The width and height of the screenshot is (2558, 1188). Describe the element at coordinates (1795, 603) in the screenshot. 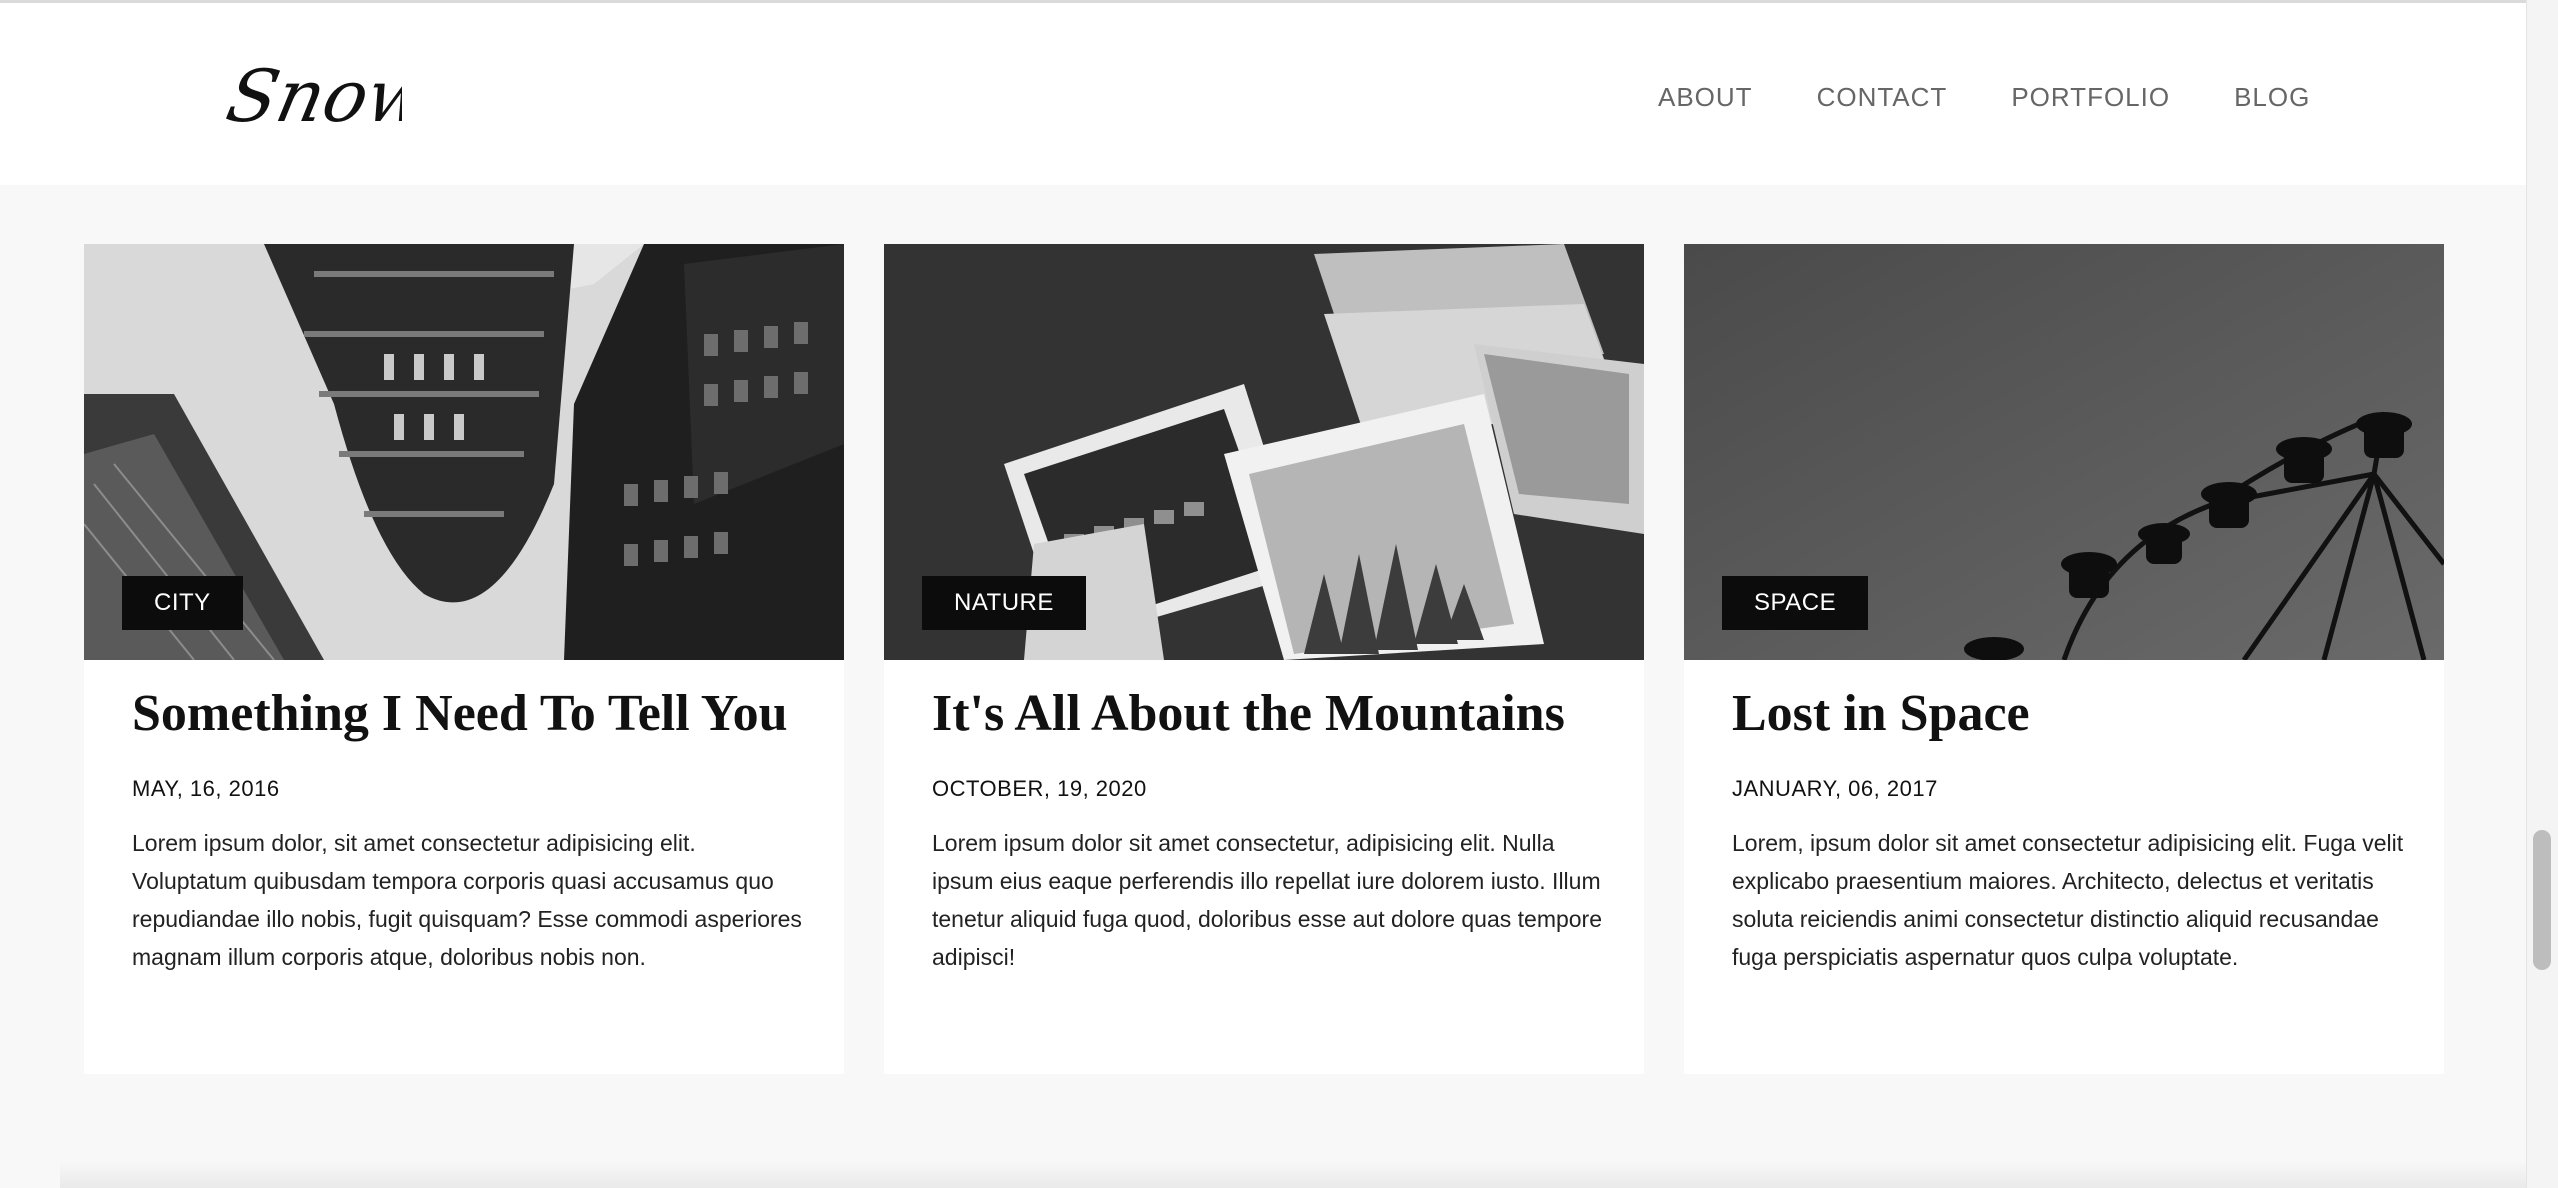

I see `category-tag: SPACE` at that location.